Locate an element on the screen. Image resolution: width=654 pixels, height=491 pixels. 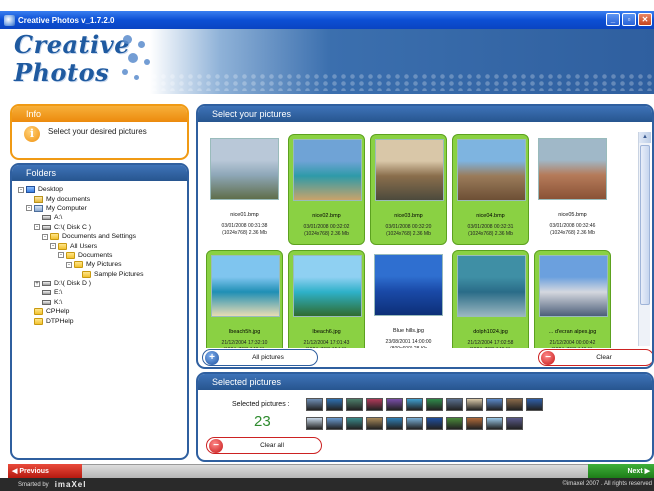
expand-icon: + is located at coordinates (37, 283).